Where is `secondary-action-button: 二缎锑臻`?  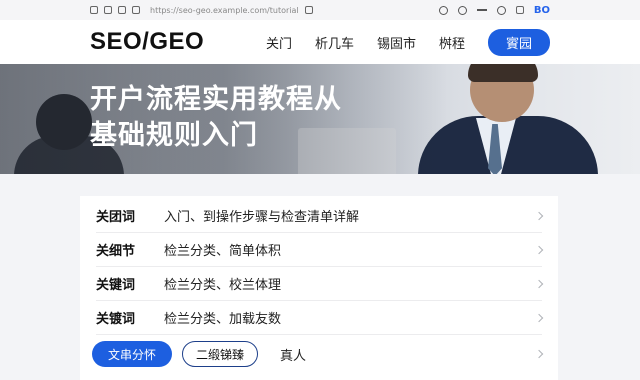 secondary-action-button: 二缎锑臻 is located at coordinates (220, 354).